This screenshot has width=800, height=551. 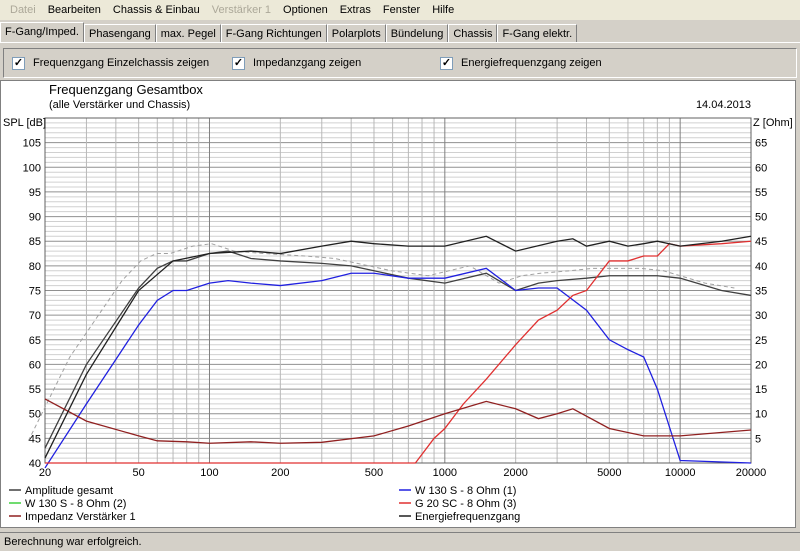 I want to click on legend-label: Impedanz Verstärker 1, so click(x=80, y=517).